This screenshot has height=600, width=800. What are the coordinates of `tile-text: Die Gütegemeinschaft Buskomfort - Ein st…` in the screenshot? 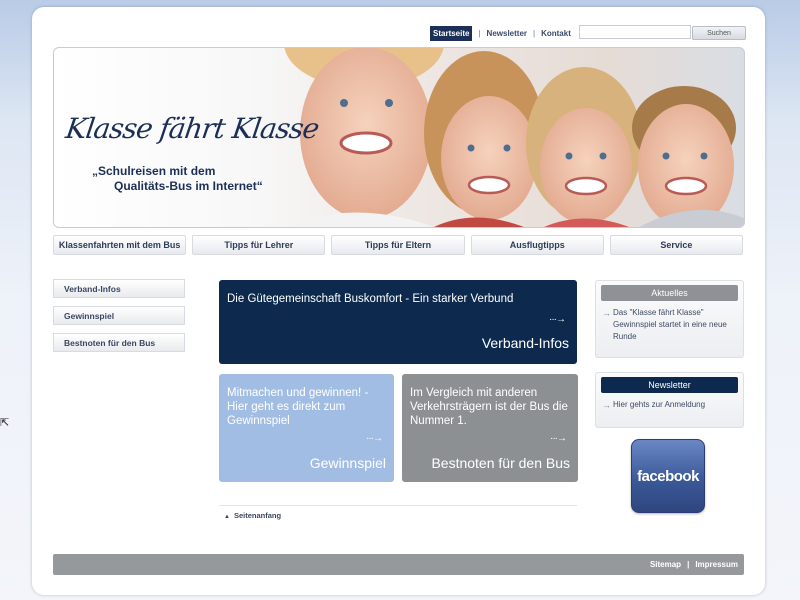 It's located at (370, 299).